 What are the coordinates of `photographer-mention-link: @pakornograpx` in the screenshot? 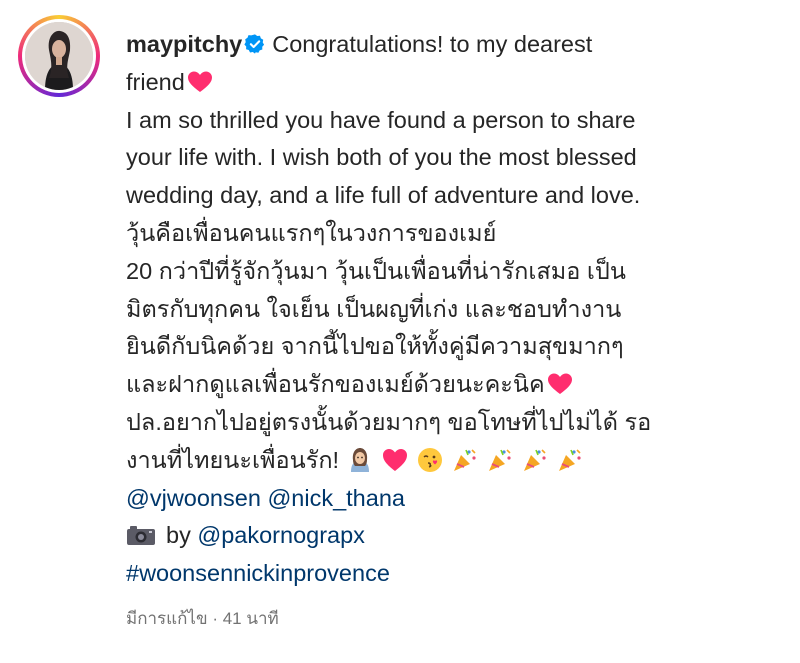 It's located at (281, 535).